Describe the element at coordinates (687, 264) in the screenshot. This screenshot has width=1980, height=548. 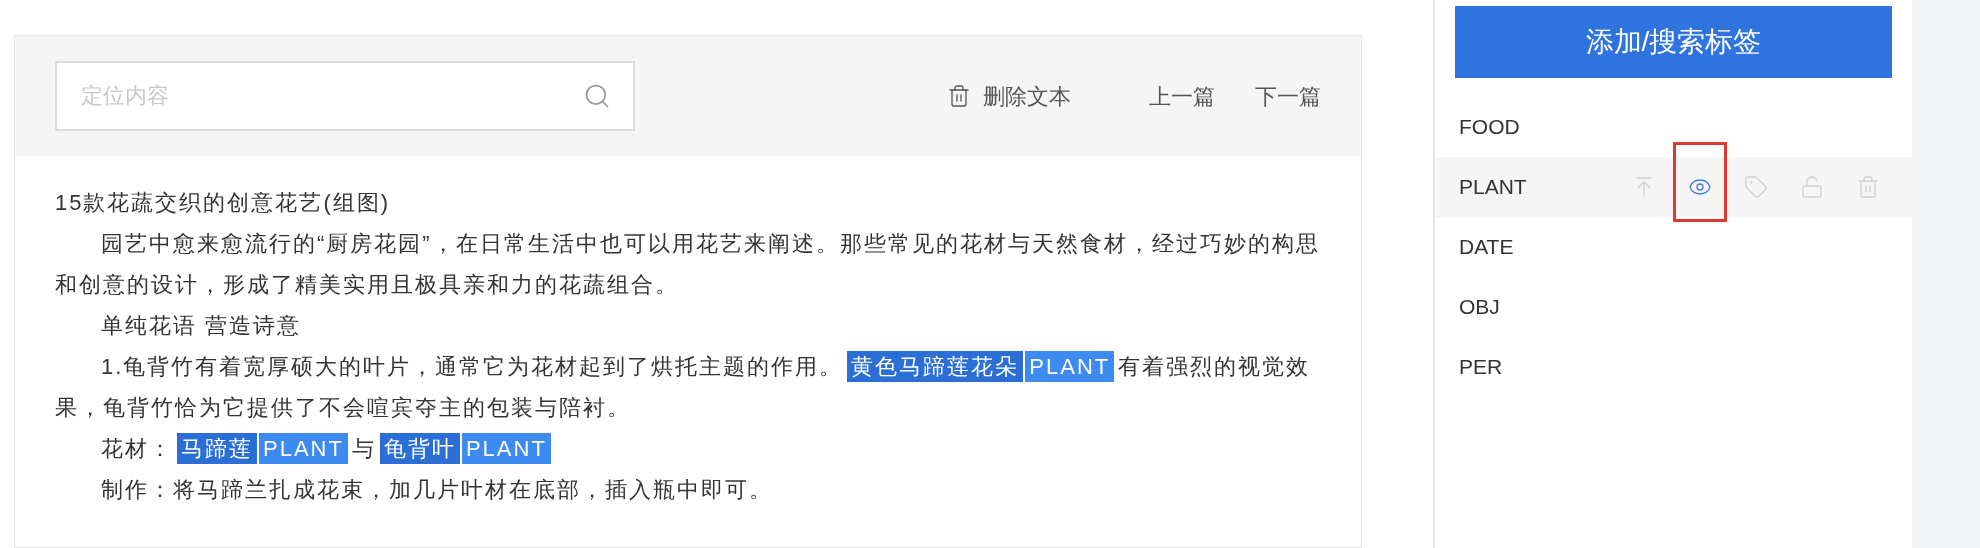
I see `document-text: 园艺中愈来愈流行的“厨房花园”，在日常生活中也可以用花艺来阐述。那些常见的花材与天然食材，经过巧妙的构思和创意的设计，形成了精美实用且极具亲和力的花蔬组合。` at that location.